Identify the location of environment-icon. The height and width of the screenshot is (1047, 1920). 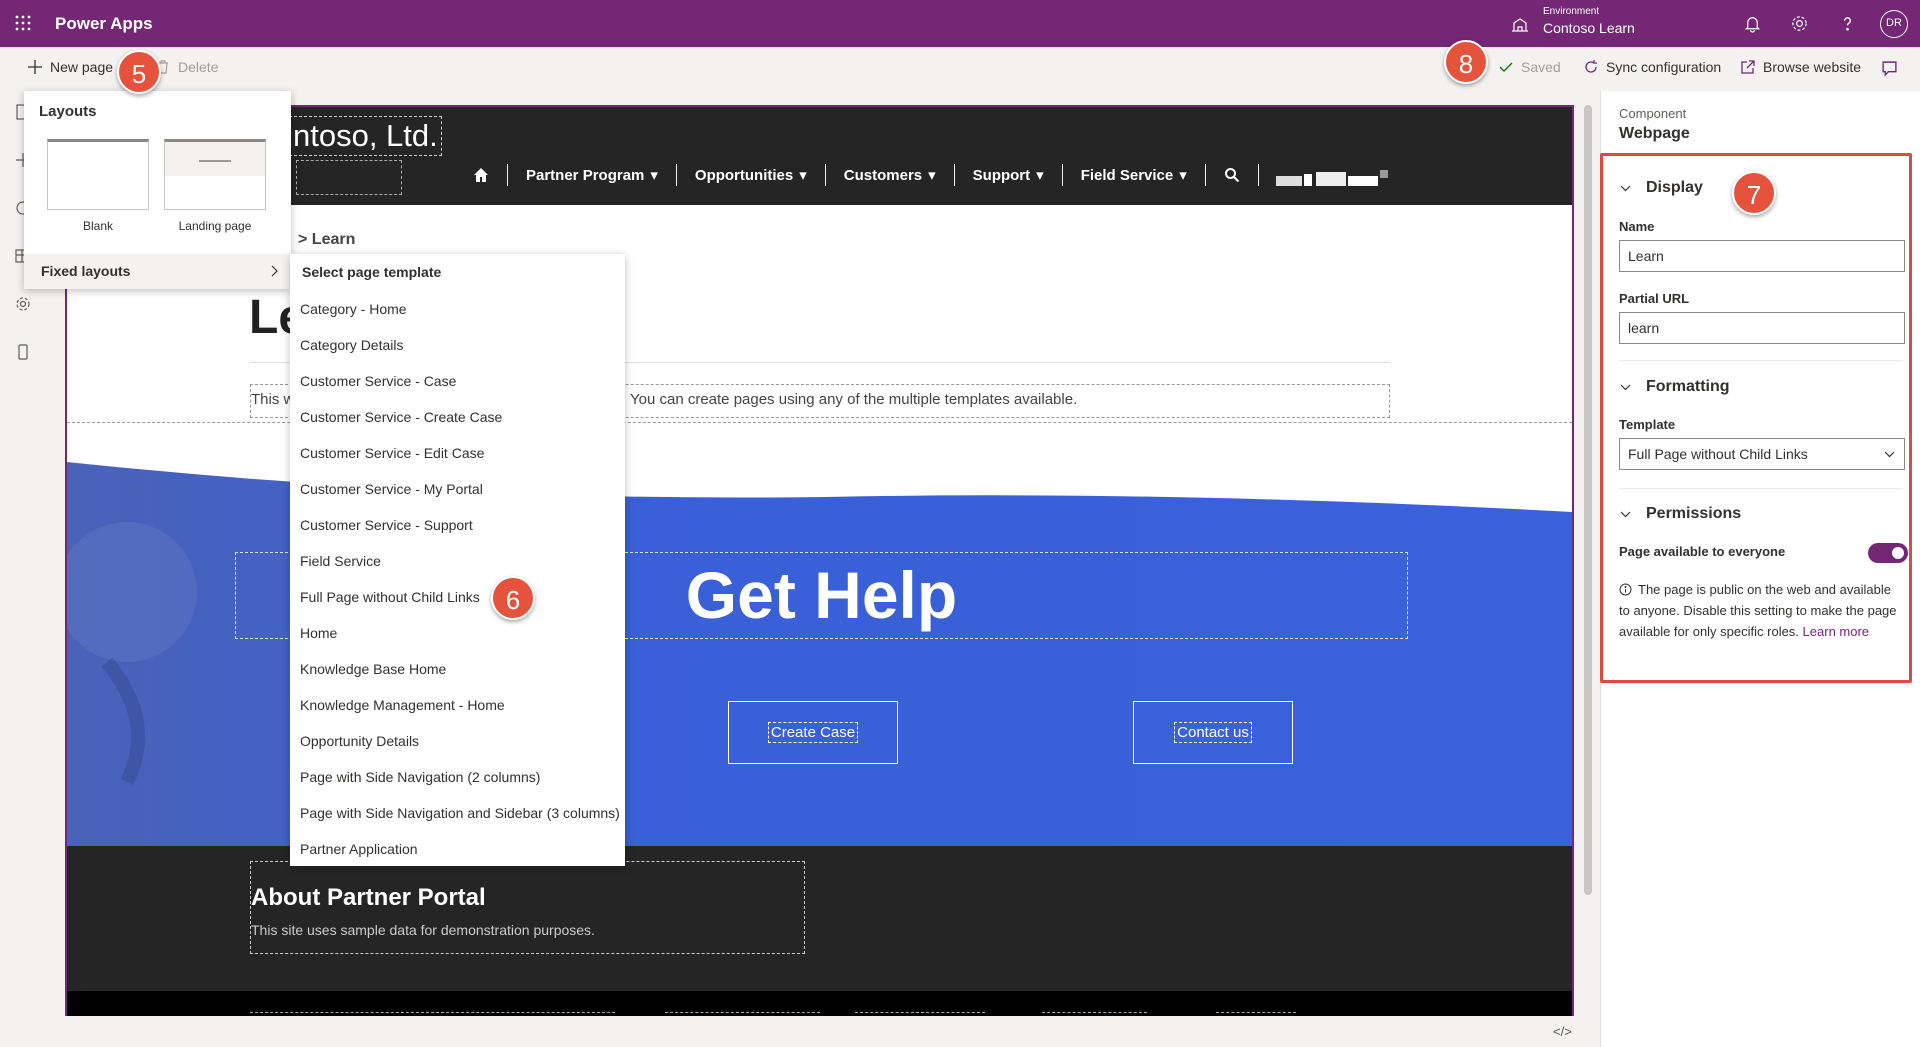
(1520, 25).